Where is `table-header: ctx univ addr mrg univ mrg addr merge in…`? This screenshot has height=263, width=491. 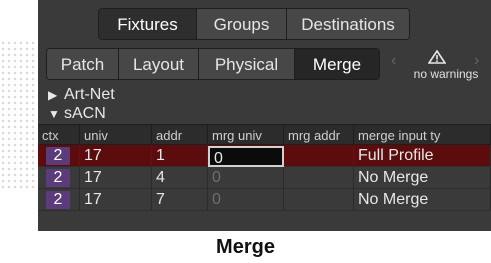 table-header: ctx univ addr mrg univ mrg addr merge in… is located at coordinates (264, 134).